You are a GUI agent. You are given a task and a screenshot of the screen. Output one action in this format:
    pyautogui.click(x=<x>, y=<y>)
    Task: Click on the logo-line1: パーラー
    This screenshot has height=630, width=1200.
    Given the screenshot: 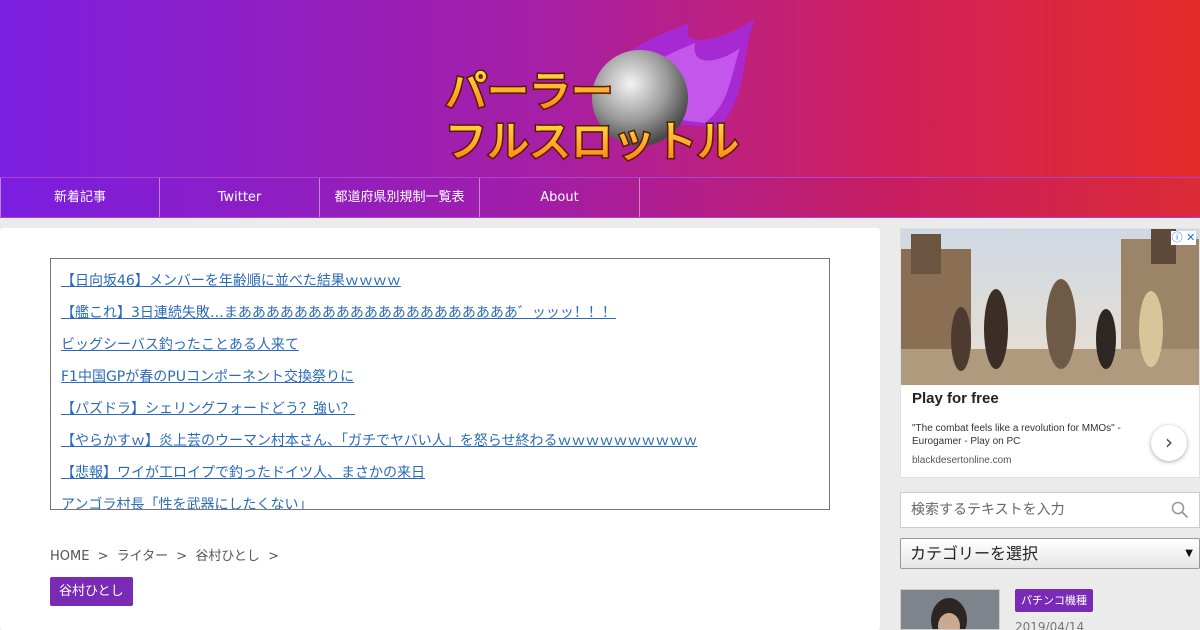 What is the action you would take?
    pyautogui.click(x=529, y=91)
    